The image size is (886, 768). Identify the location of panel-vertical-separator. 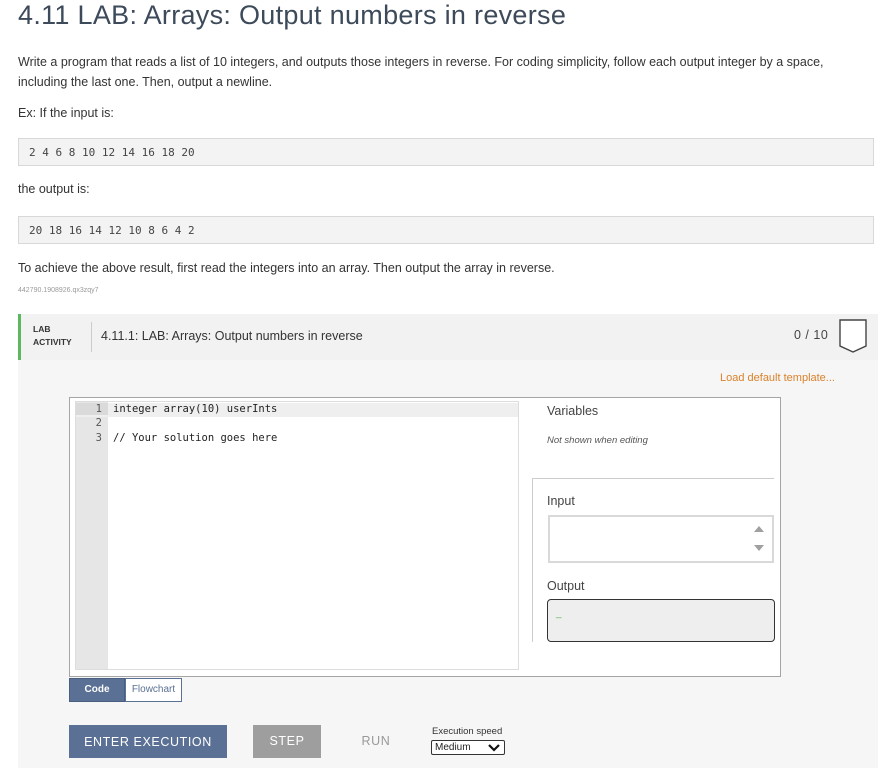
(532, 560).